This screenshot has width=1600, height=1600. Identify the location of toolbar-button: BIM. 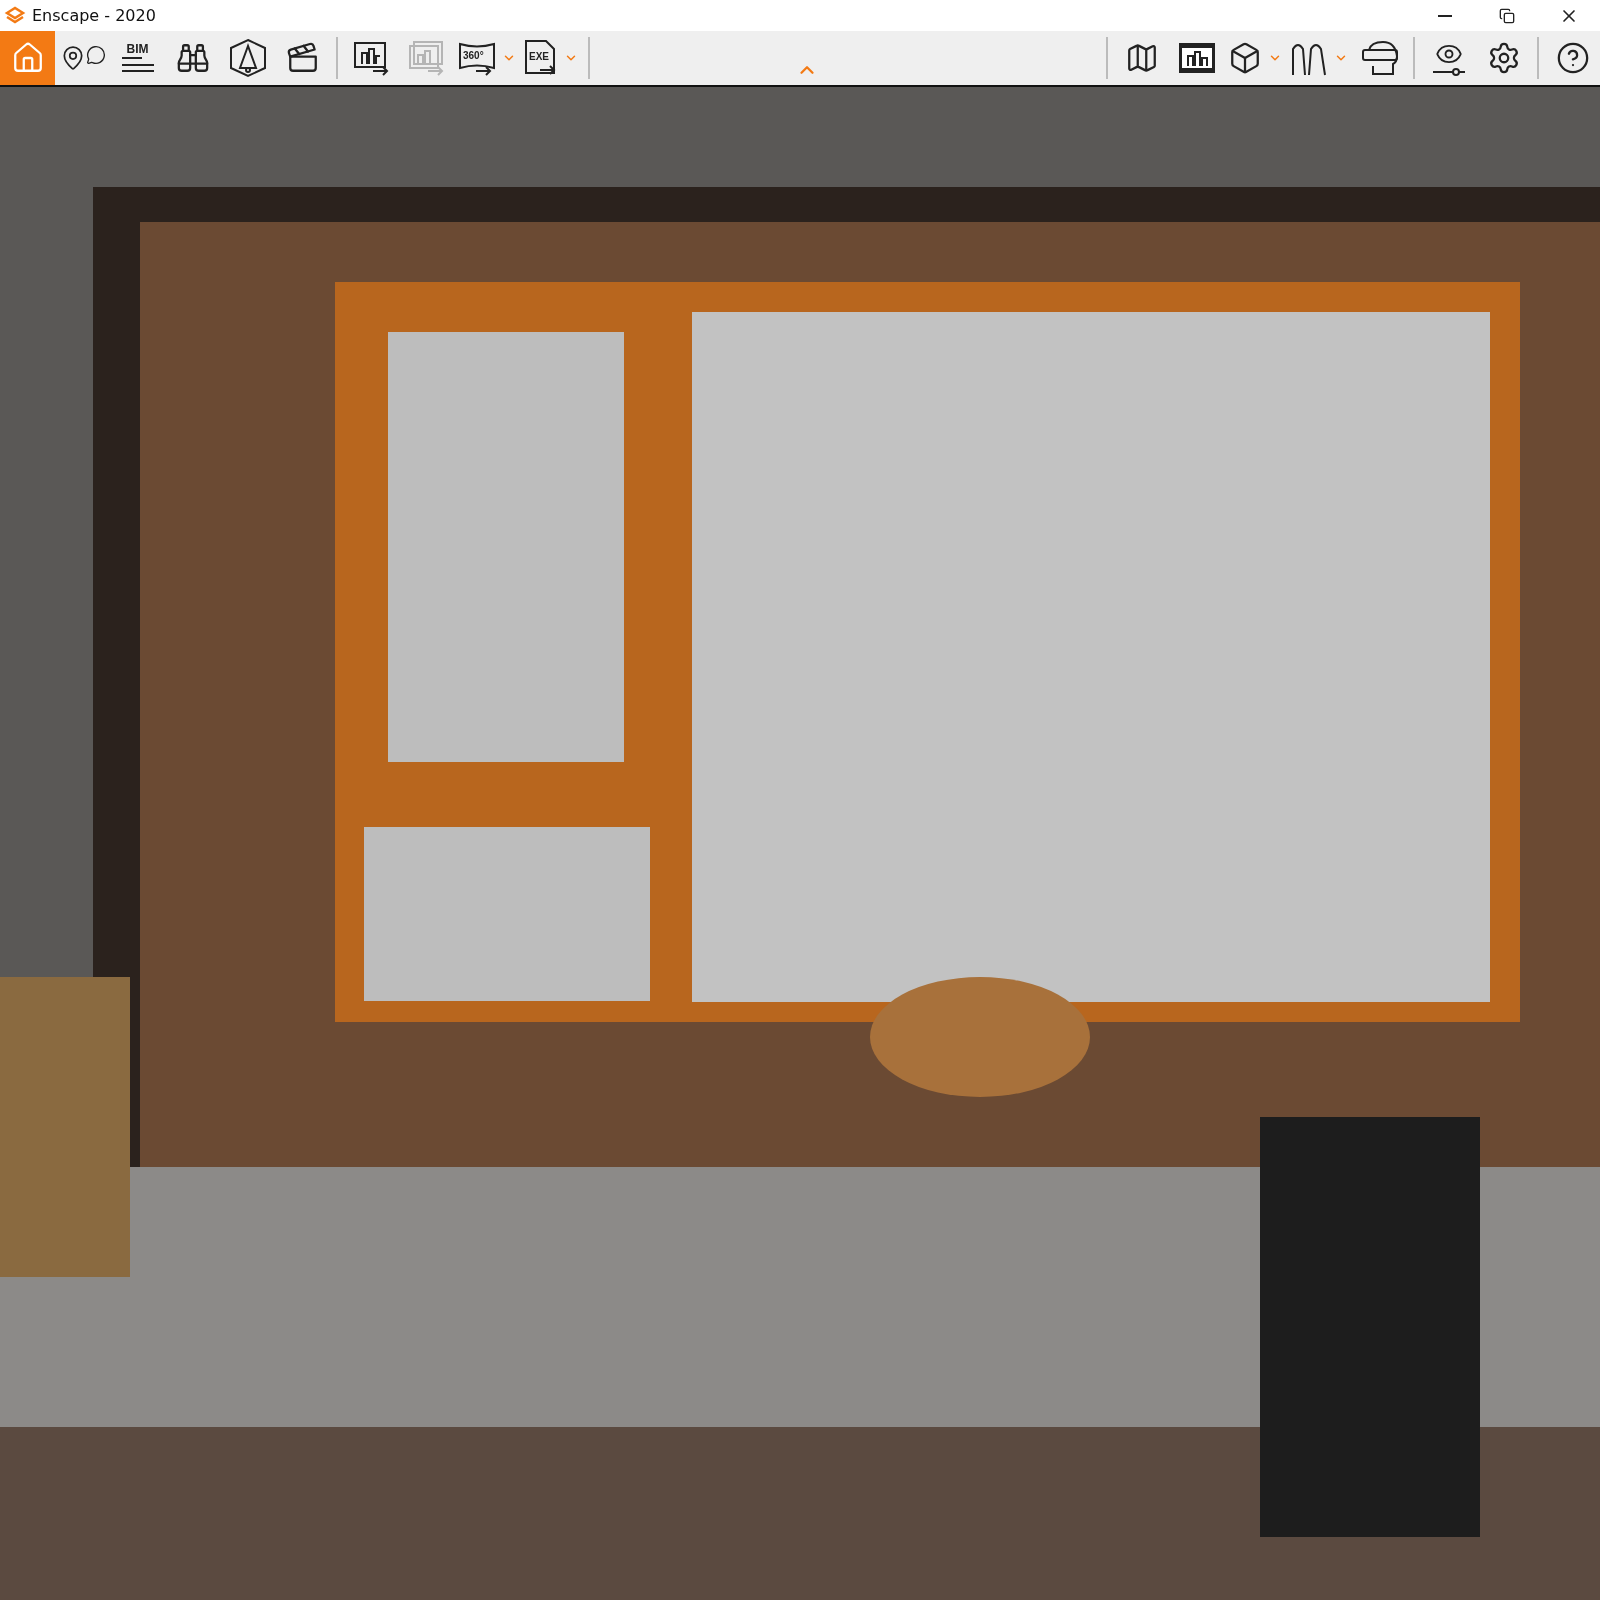
(137, 58).